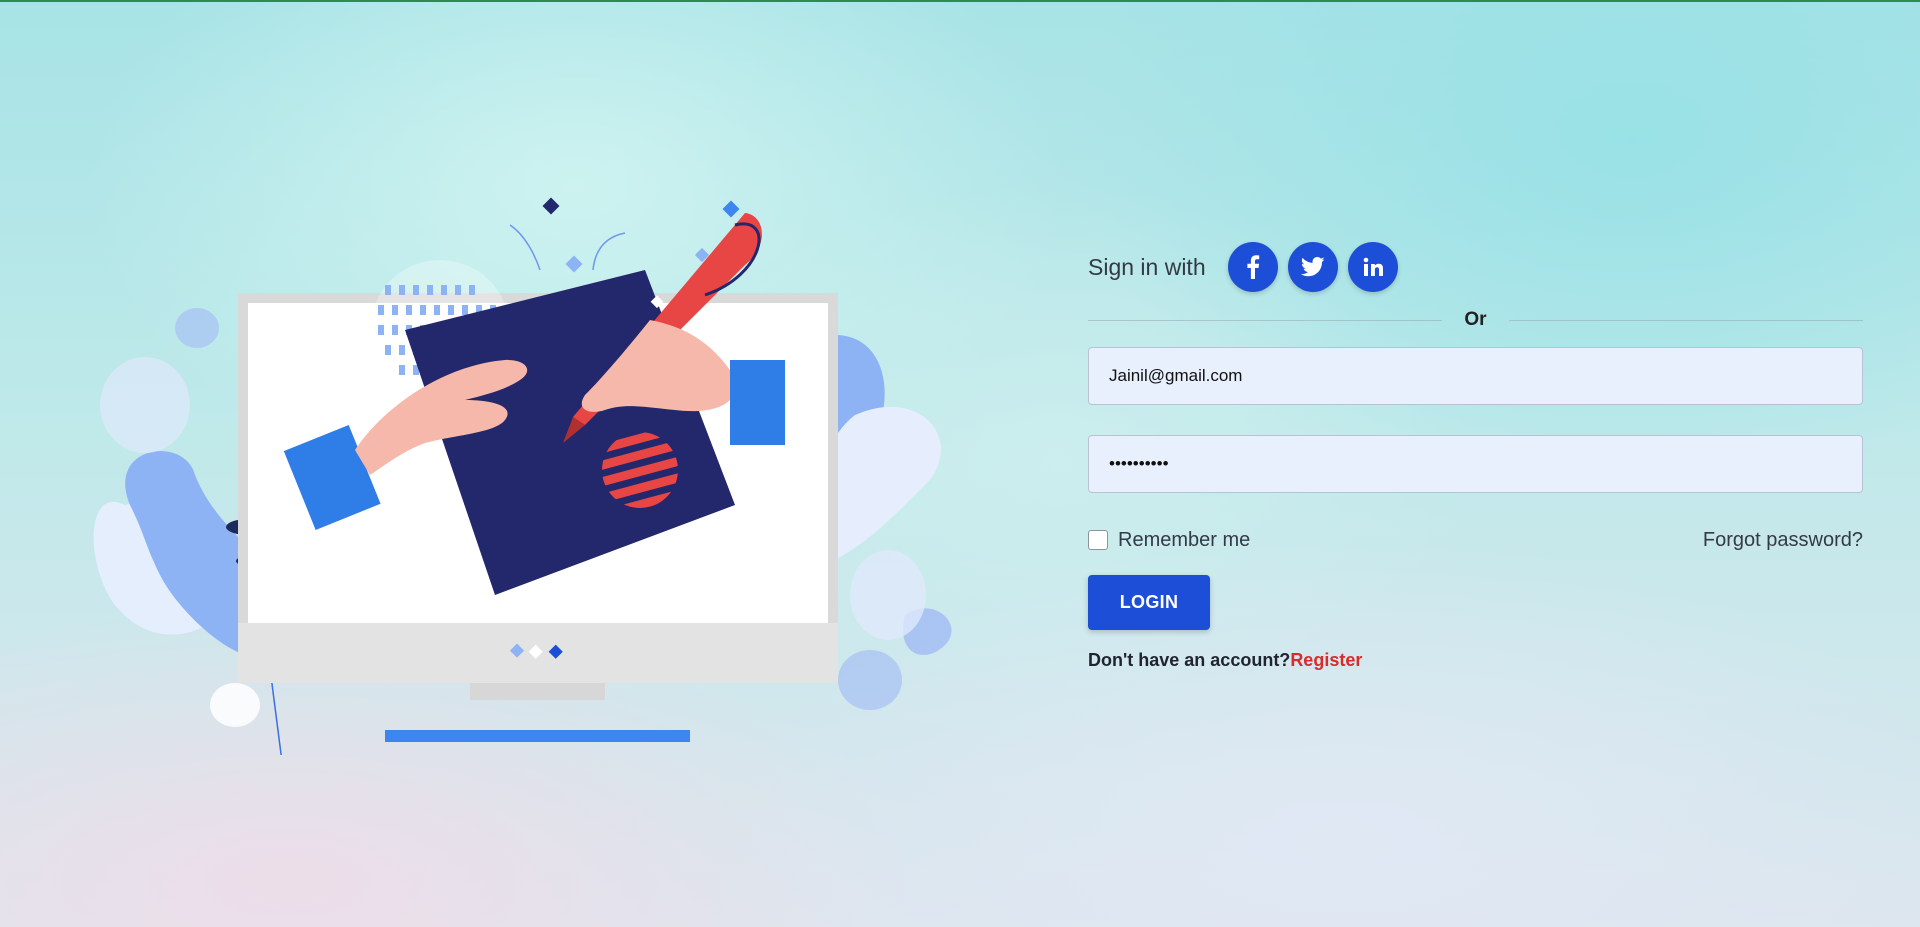 The height and width of the screenshot is (927, 1920). I want to click on remember-me-checkbox, so click(1098, 540).